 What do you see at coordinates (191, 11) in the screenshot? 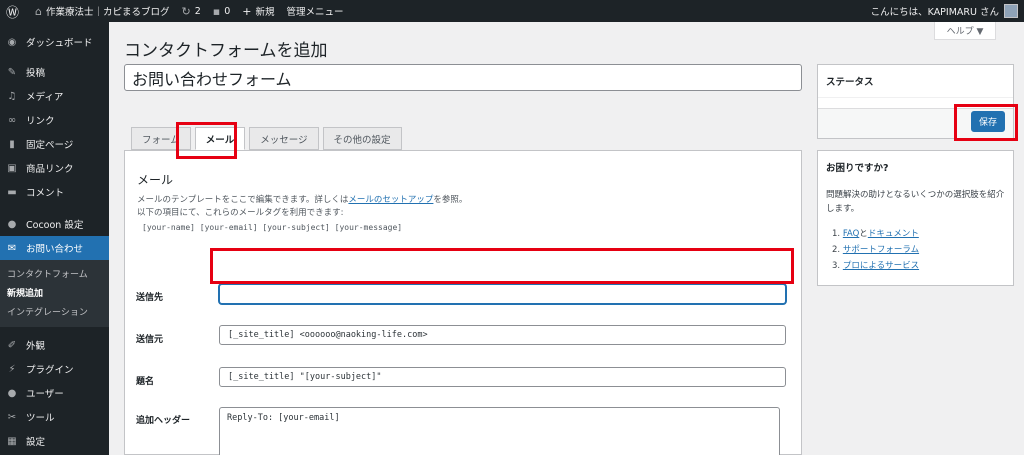
I see `updates-link: ↻ 2` at bounding box center [191, 11].